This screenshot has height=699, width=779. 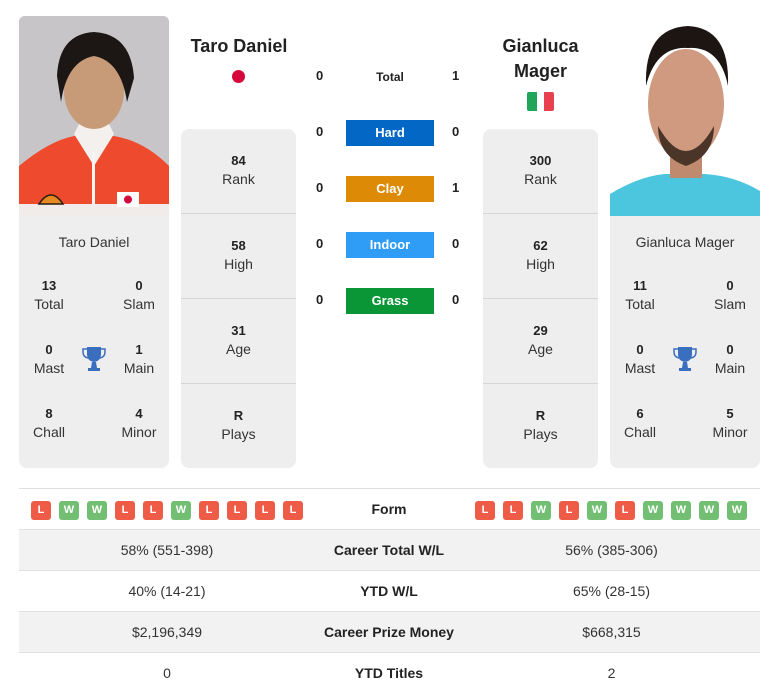 I want to click on italy-flag-icon, so click(x=541, y=101).